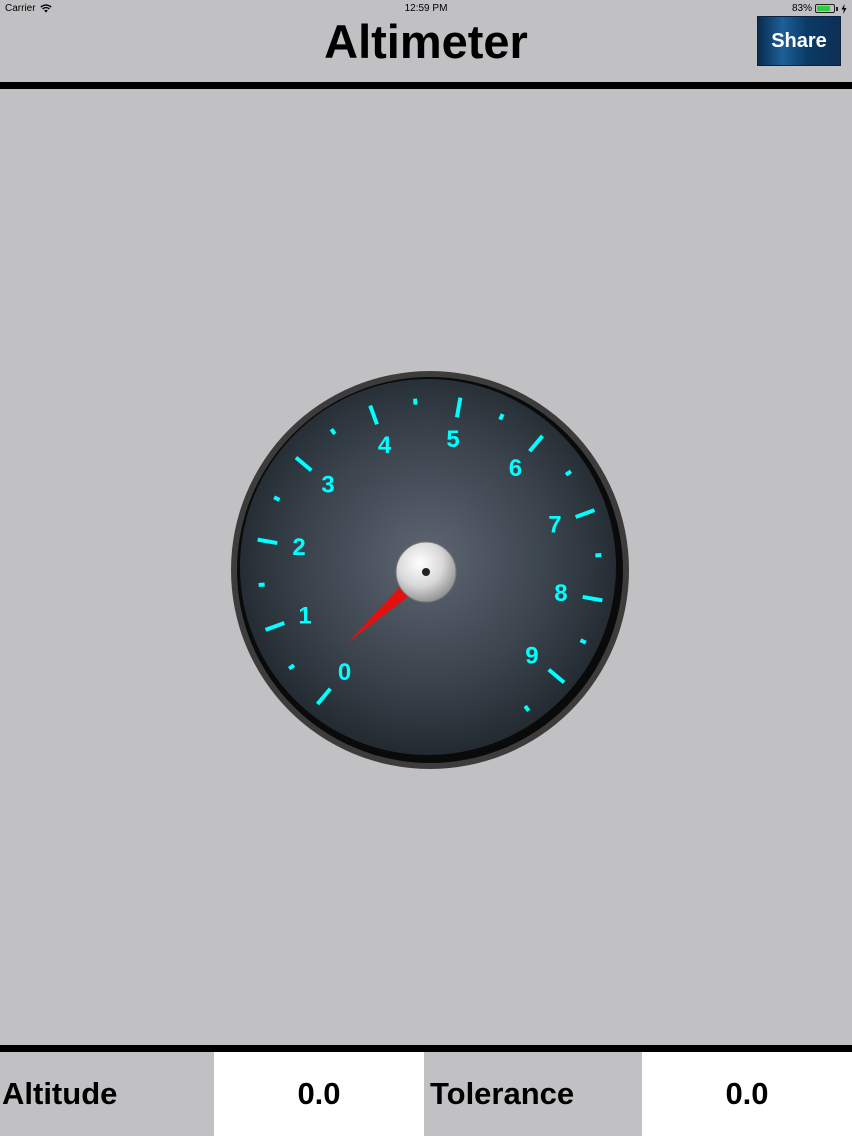 The height and width of the screenshot is (1136, 852). Describe the element at coordinates (452, 439) in the screenshot. I see `gauge-scale-label: 5` at that location.